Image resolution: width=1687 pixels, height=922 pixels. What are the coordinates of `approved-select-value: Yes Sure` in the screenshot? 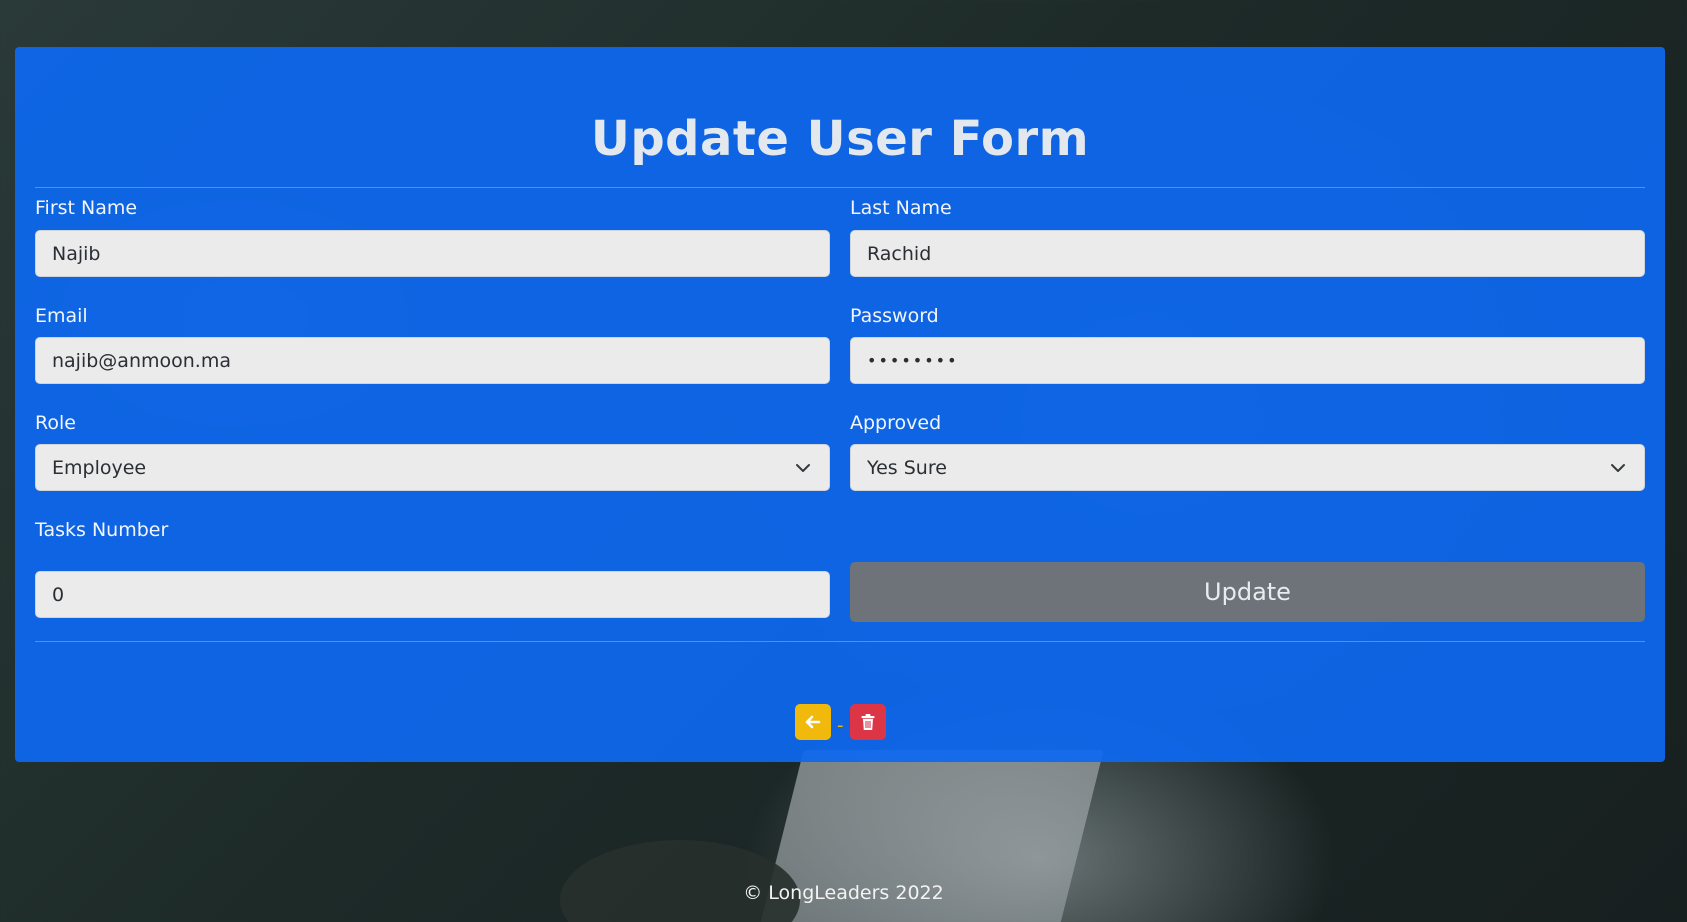 It's located at (907, 467).